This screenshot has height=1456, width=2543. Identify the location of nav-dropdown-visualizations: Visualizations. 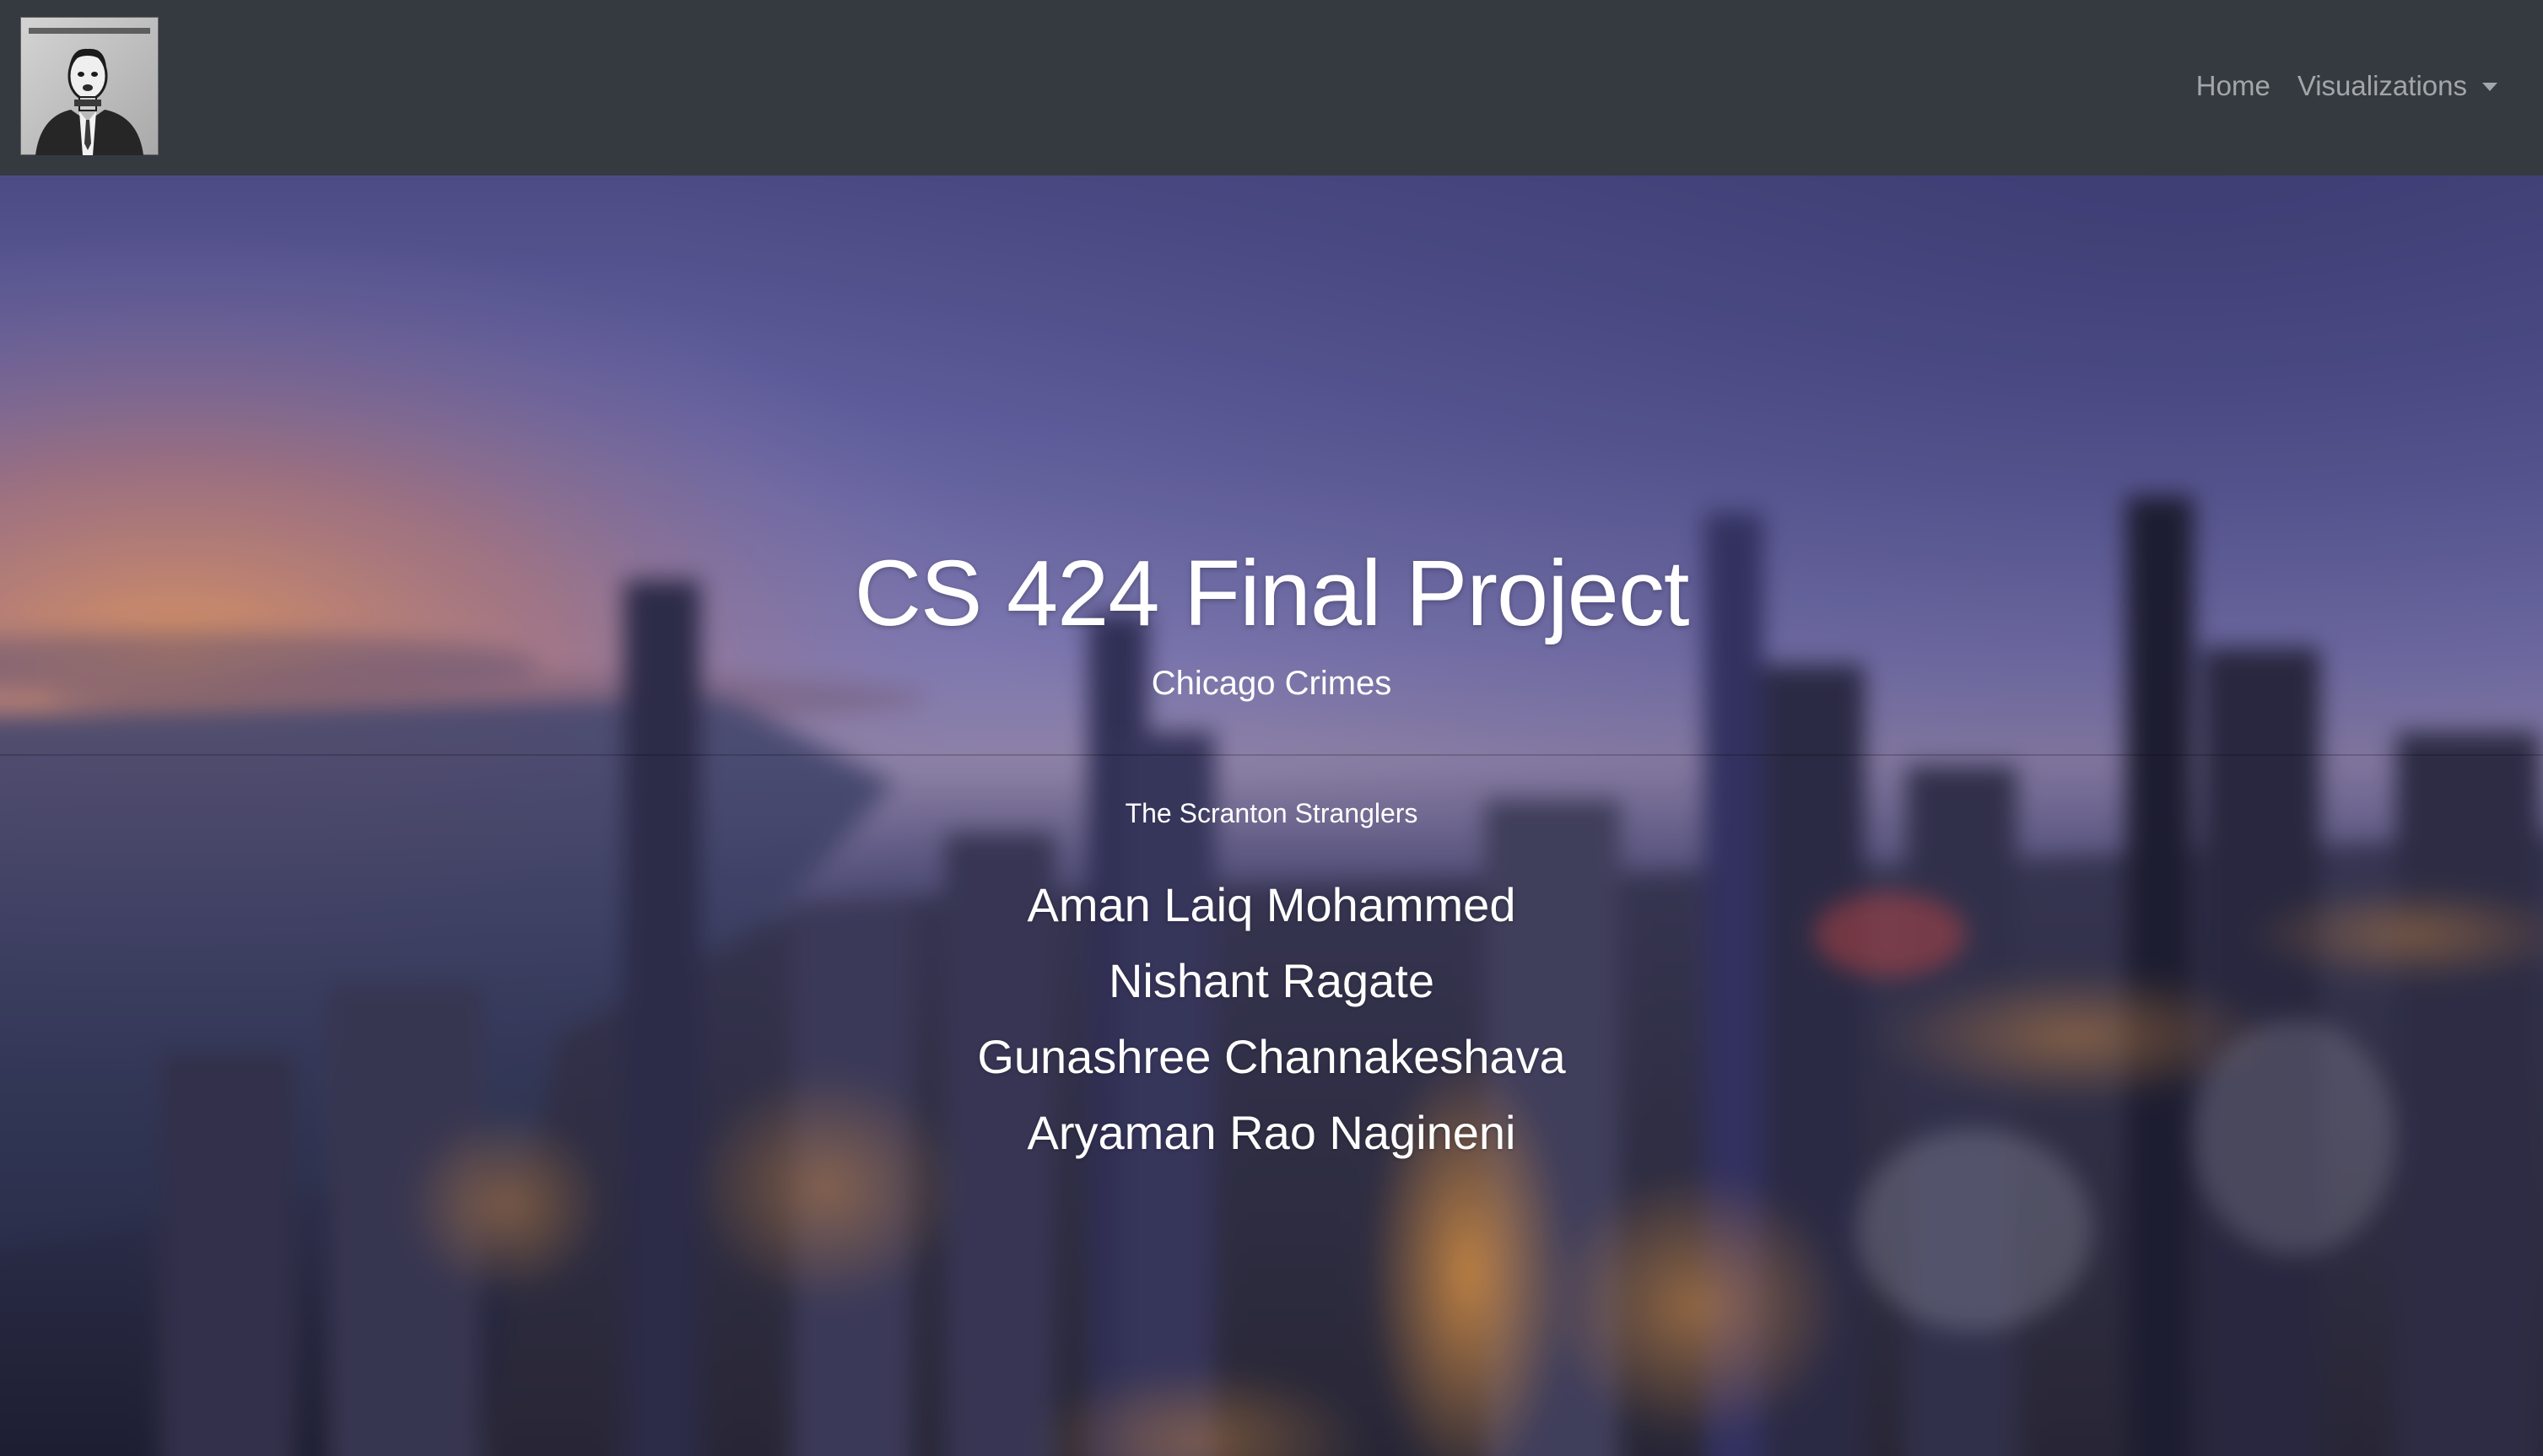
(2397, 86).